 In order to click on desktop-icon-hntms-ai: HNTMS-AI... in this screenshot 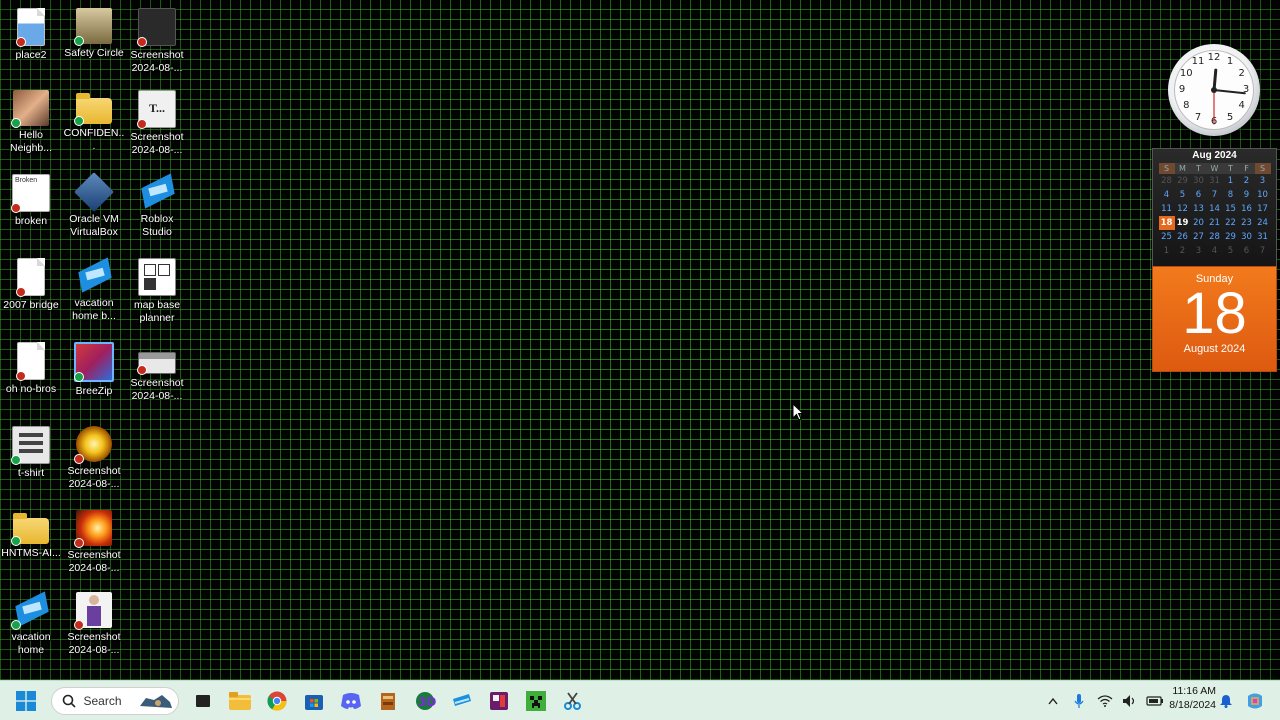, I will do `click(31, 534)`.